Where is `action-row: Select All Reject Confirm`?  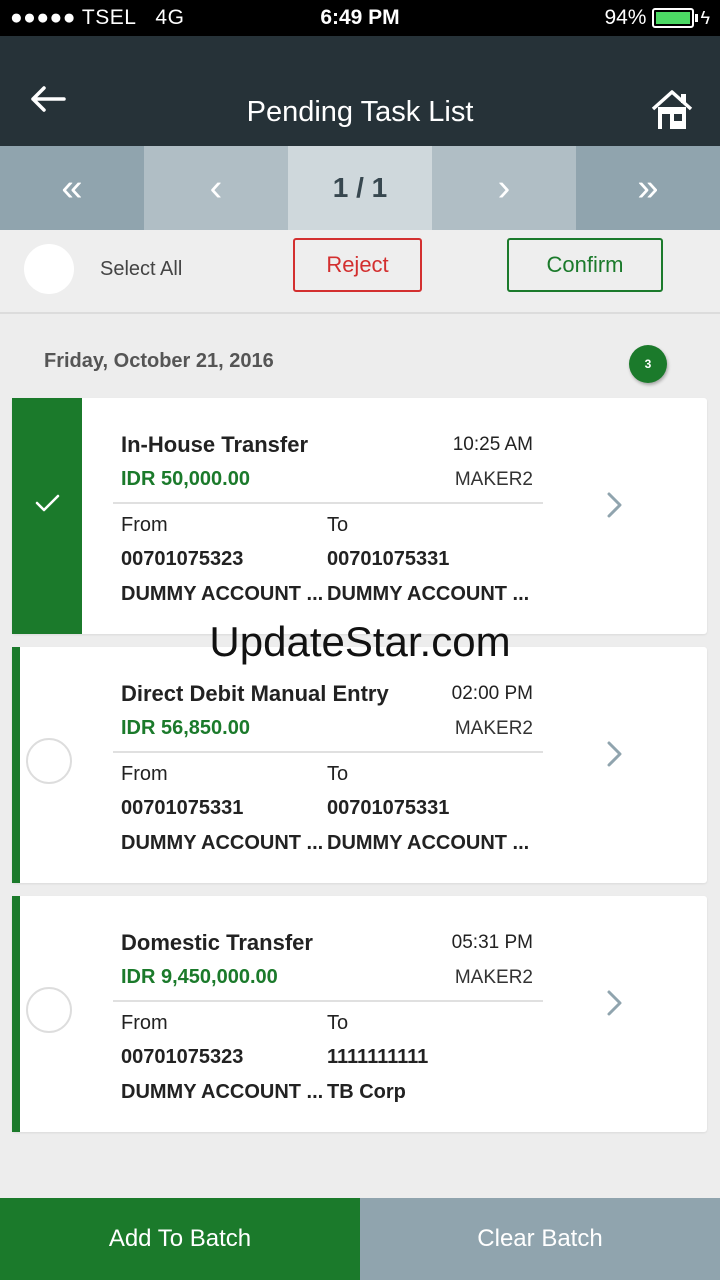 action-row: Select All Reject Confirm is located at coordinates (360, 272).